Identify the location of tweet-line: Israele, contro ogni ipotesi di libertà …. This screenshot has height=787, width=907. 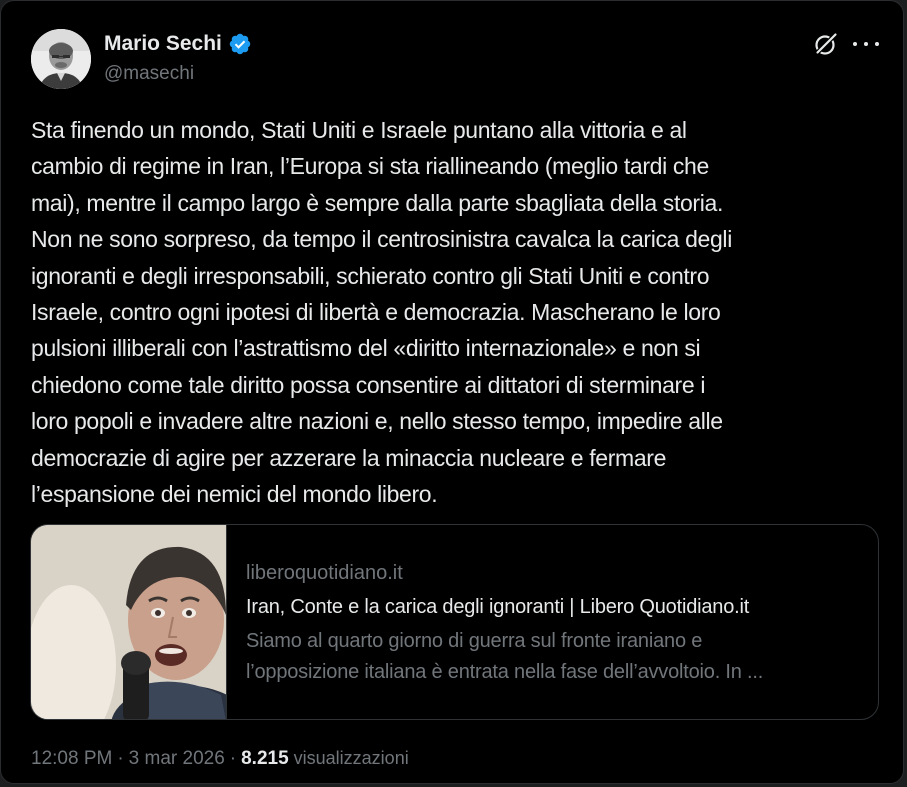
(376, 312).